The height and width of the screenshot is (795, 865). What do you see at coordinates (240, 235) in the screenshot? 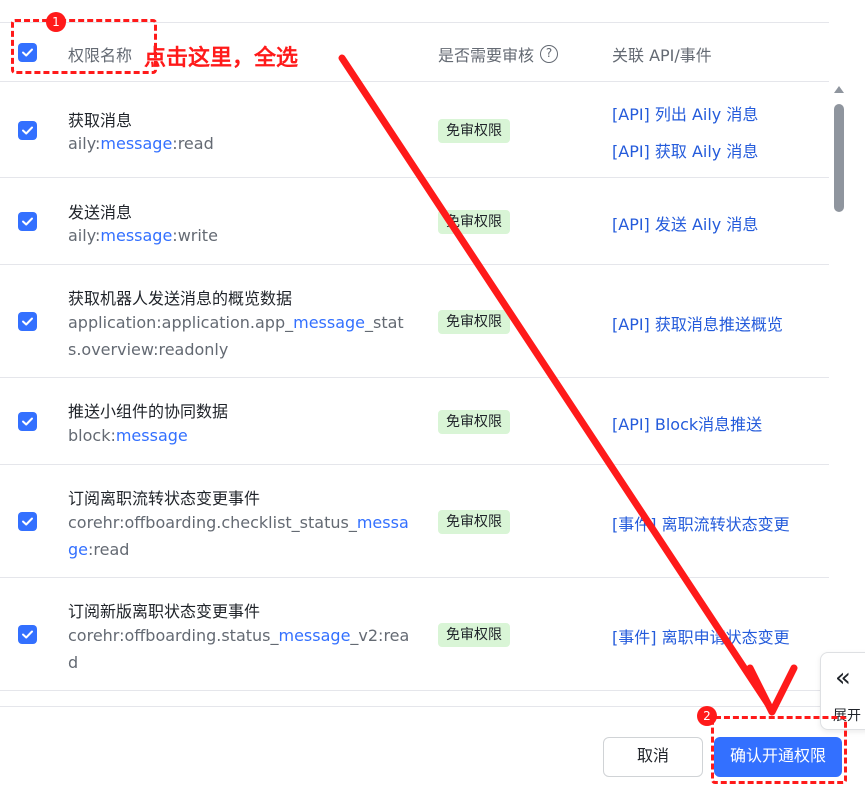
I see `permission-scope: aily:message:write` at bounding box center [240, 235].